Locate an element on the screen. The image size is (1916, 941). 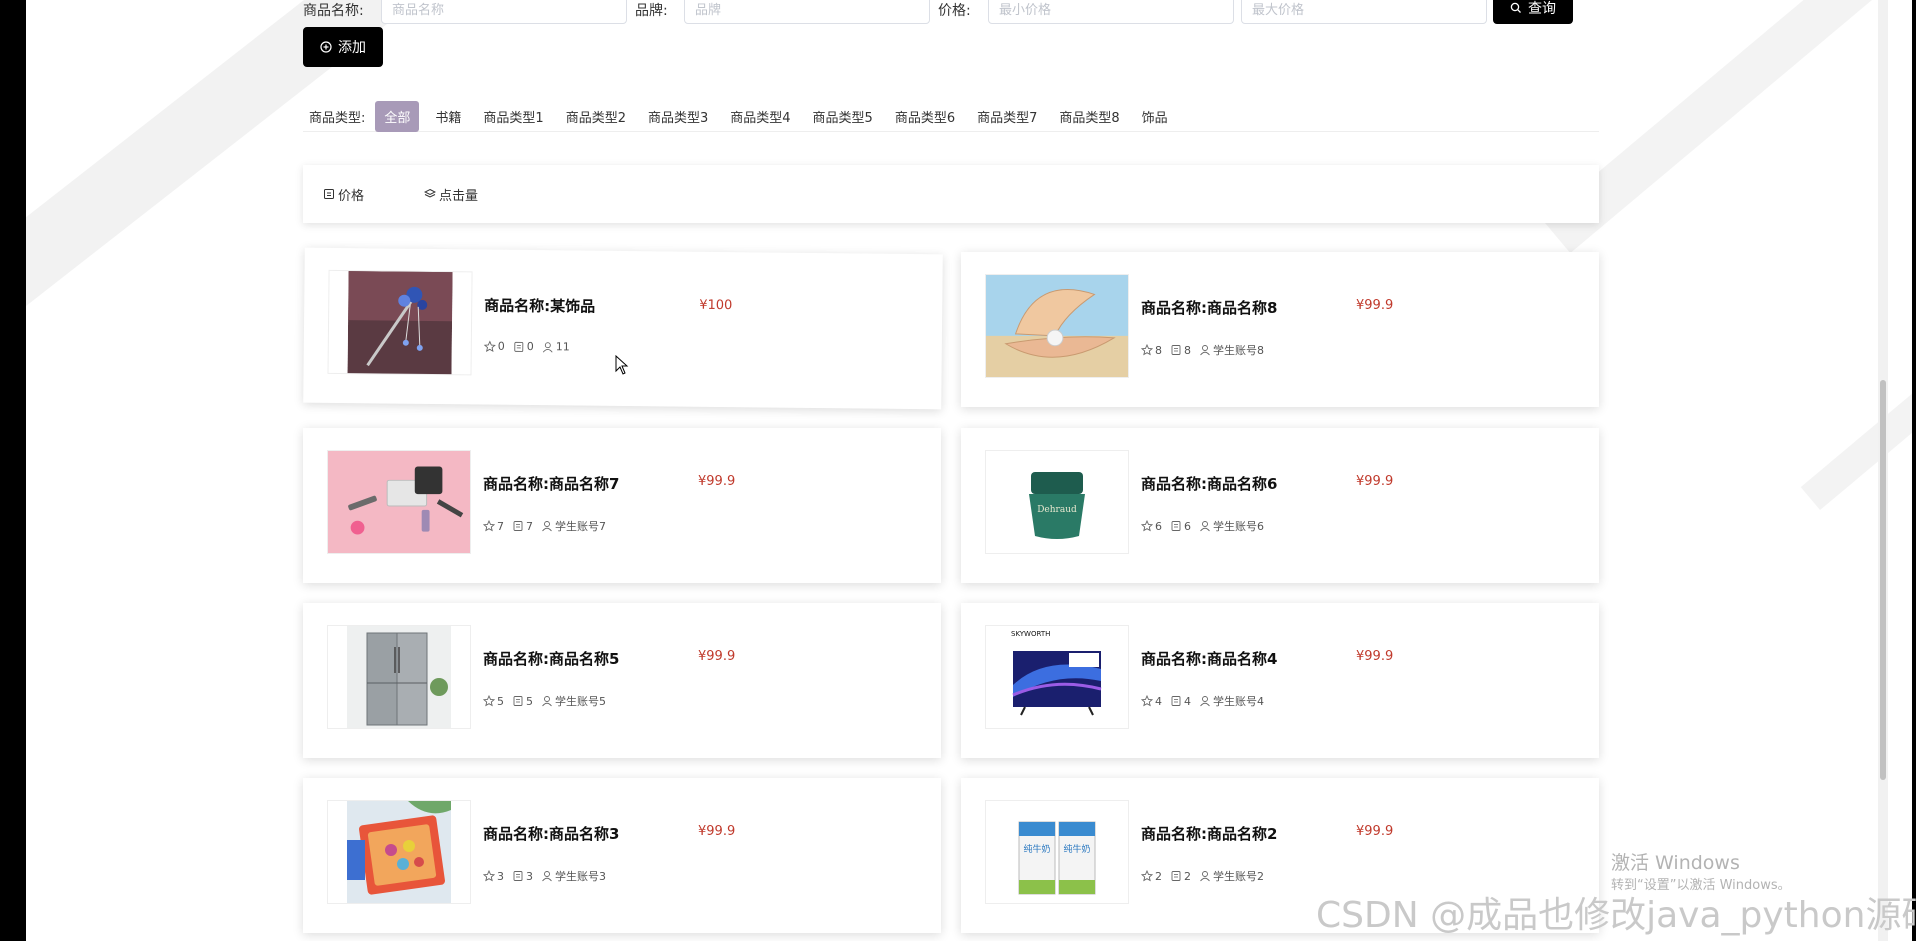
product-meta: 6 6 学生账号6 is located at coordinates (1202, 526).